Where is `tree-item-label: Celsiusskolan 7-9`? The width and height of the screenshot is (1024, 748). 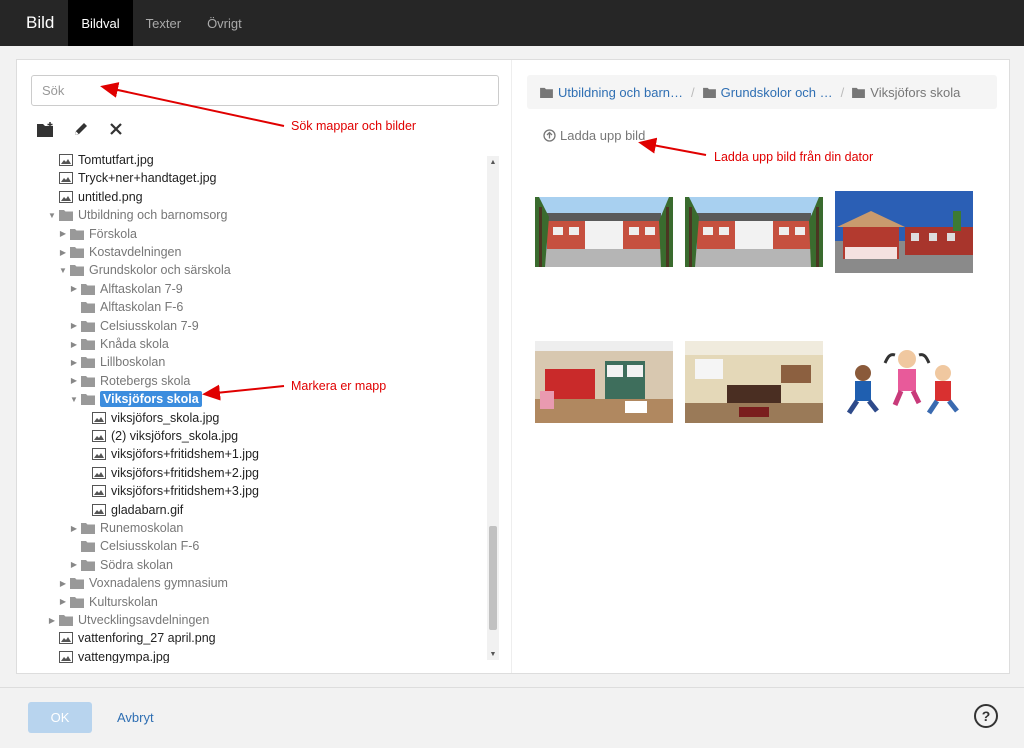
tree-item-label: Celsiusskolan 7-9 is located at coordinates (149, 325).